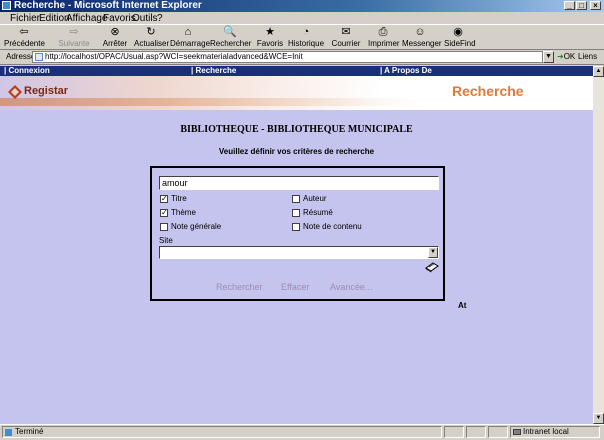 This screenshot has width=604, height=440. I want to click on back-arrow-icon: ⇦, so click(24, 32).